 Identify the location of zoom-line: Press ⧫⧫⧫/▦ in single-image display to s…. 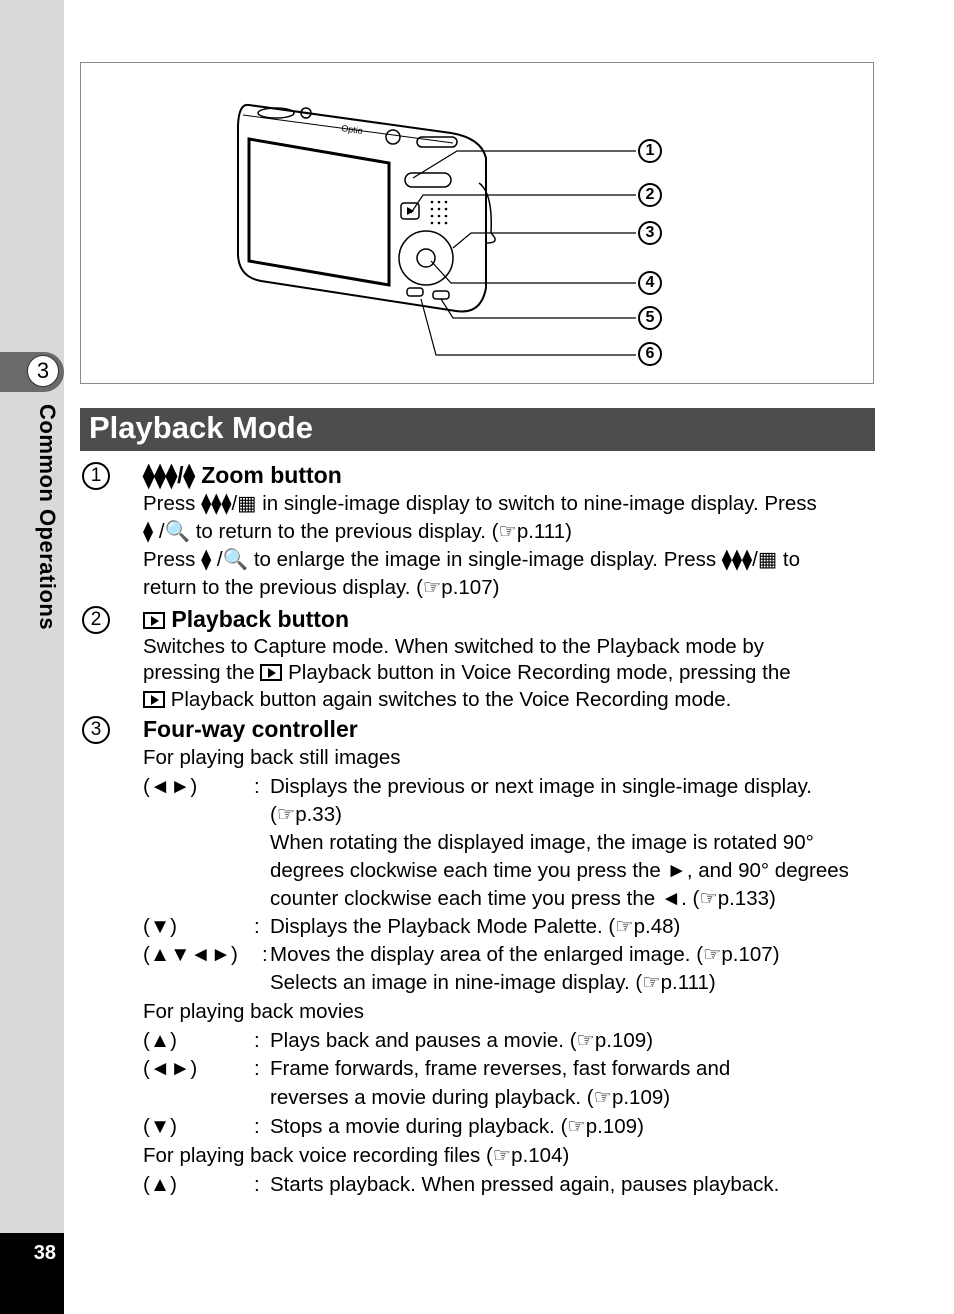
(480, 503).